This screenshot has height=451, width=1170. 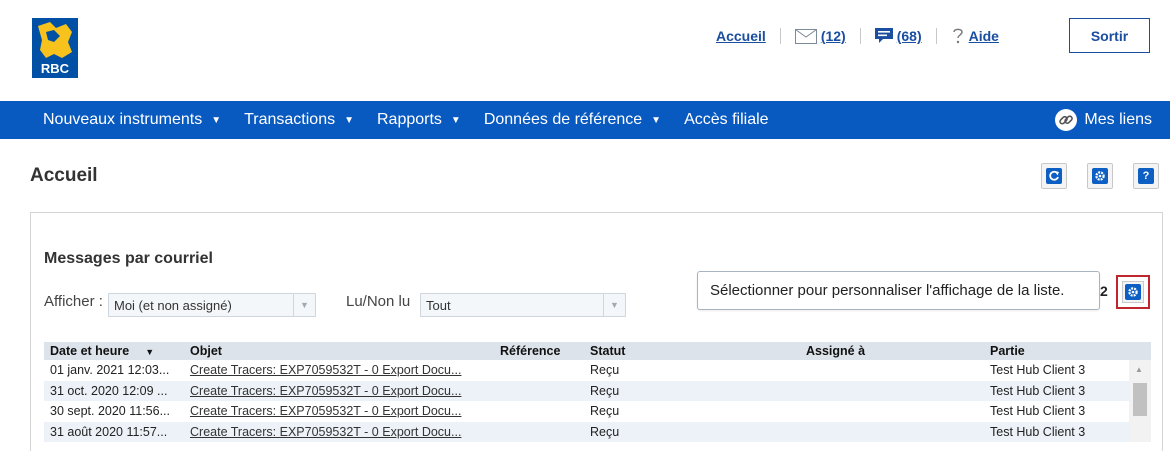 I want to click on messages-link: (68), so click(x=898, y=36).